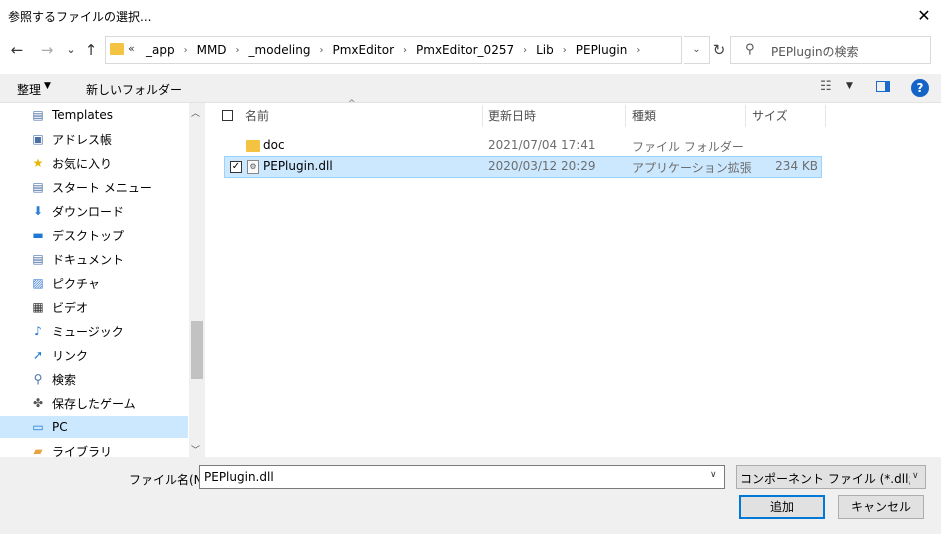 The image size is (941, 534). I want to click on nav-item-1: ▣ アドレス帳, so click(71, 139).